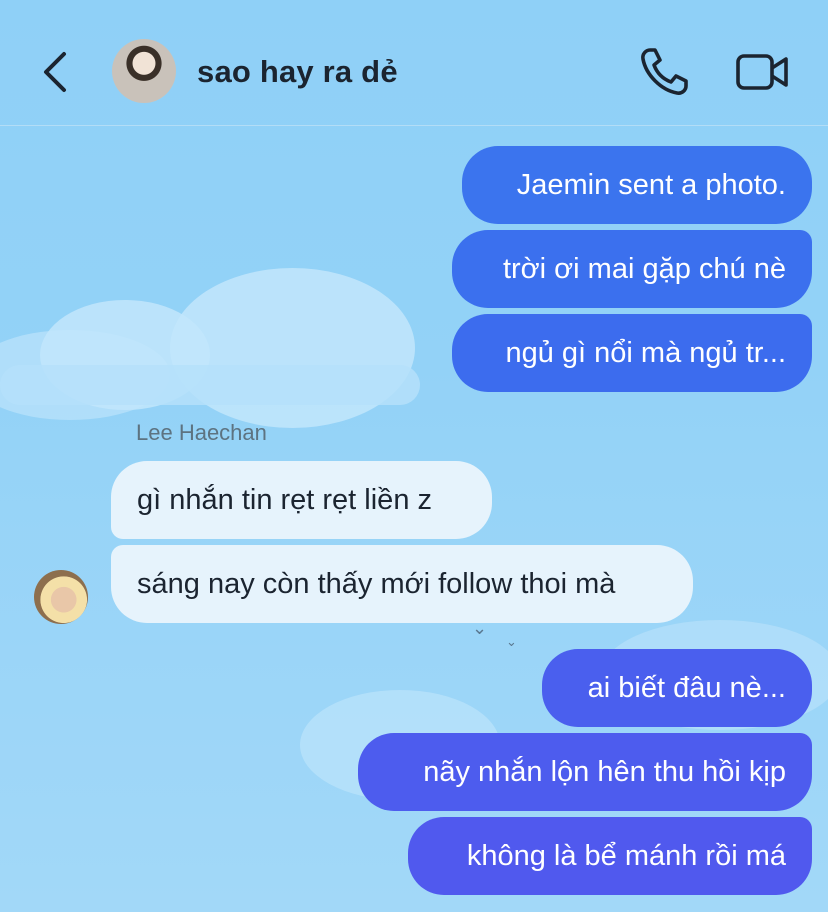  Describe the element at coordinates (414, 63) in the screenshot. I see `chat-header: sao hay ra dẻ` at that location.